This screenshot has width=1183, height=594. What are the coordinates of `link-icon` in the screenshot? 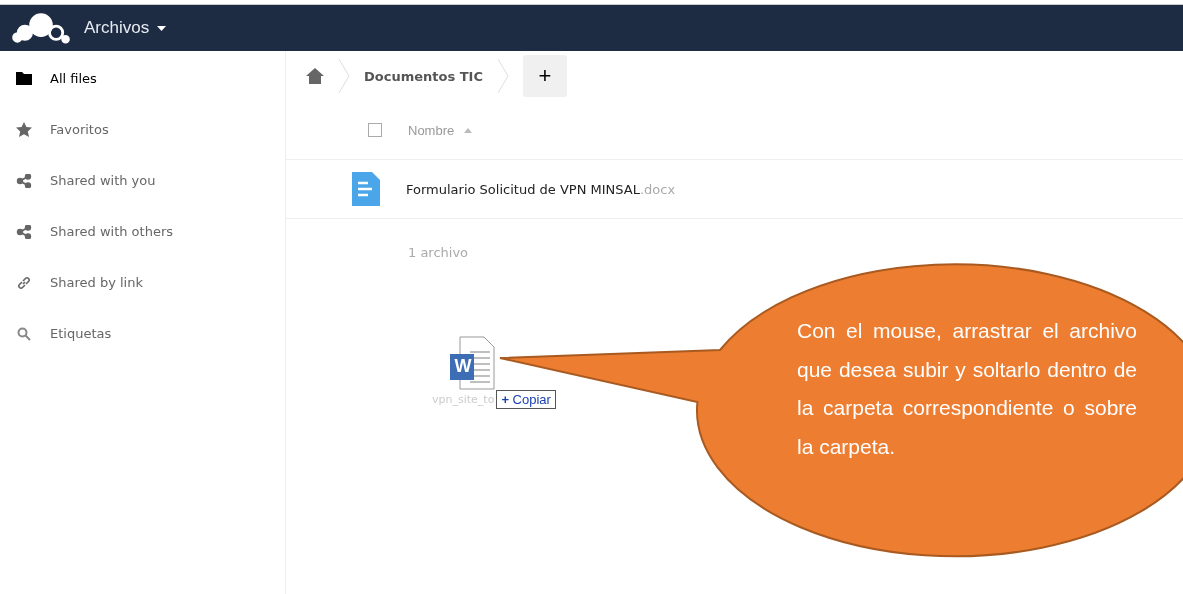 It's located at (24, 282).